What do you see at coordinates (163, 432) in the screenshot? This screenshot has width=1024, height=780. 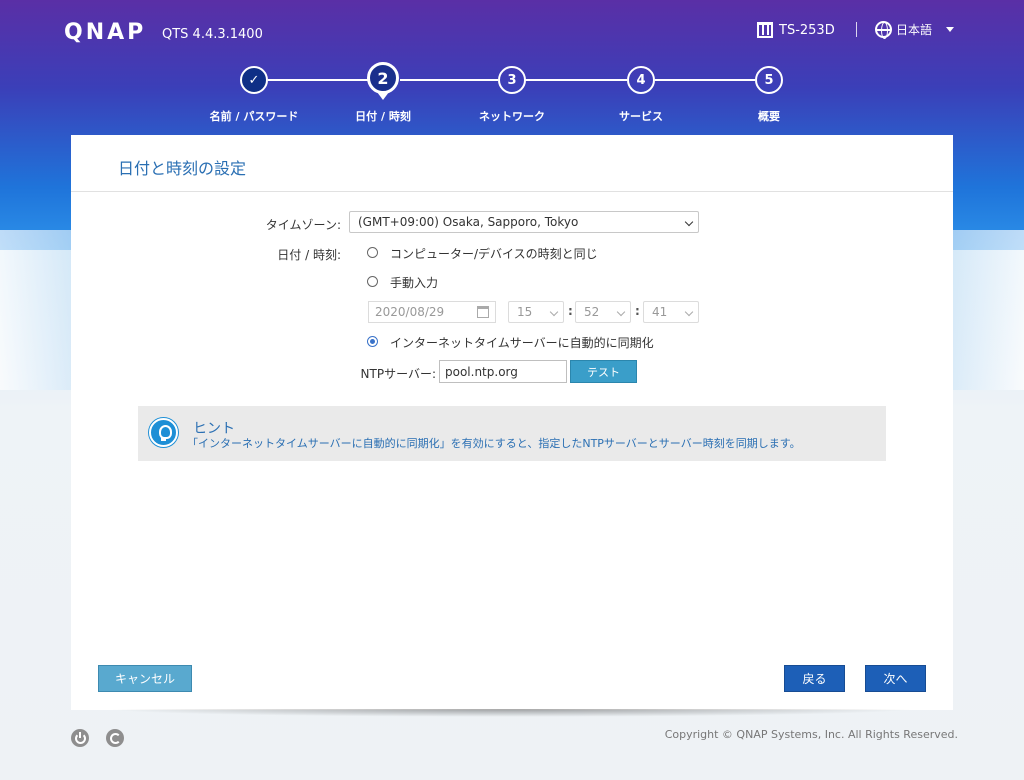 I see `lightbulb-icon` at bounding box center [163, 432].